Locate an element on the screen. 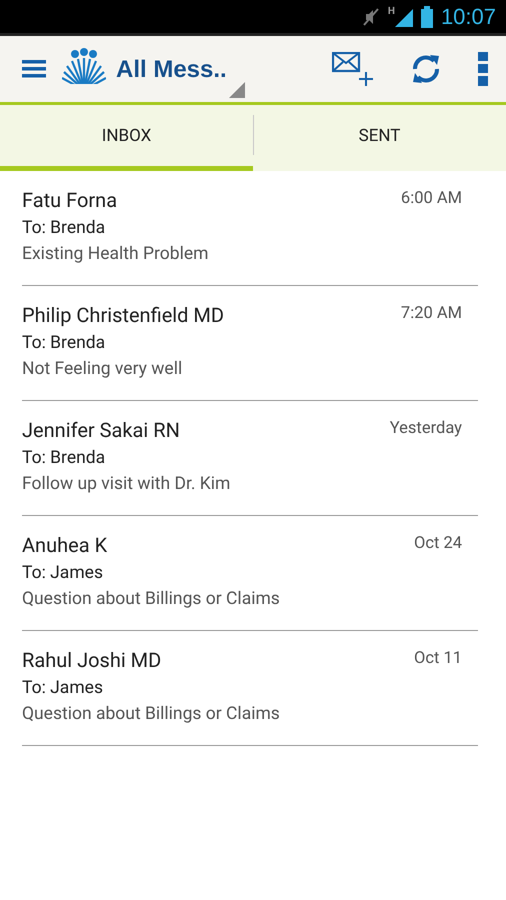 This screenshot has width=506, height=900. message-subject: Existing Health Problem is located at coordinates (115, 254).